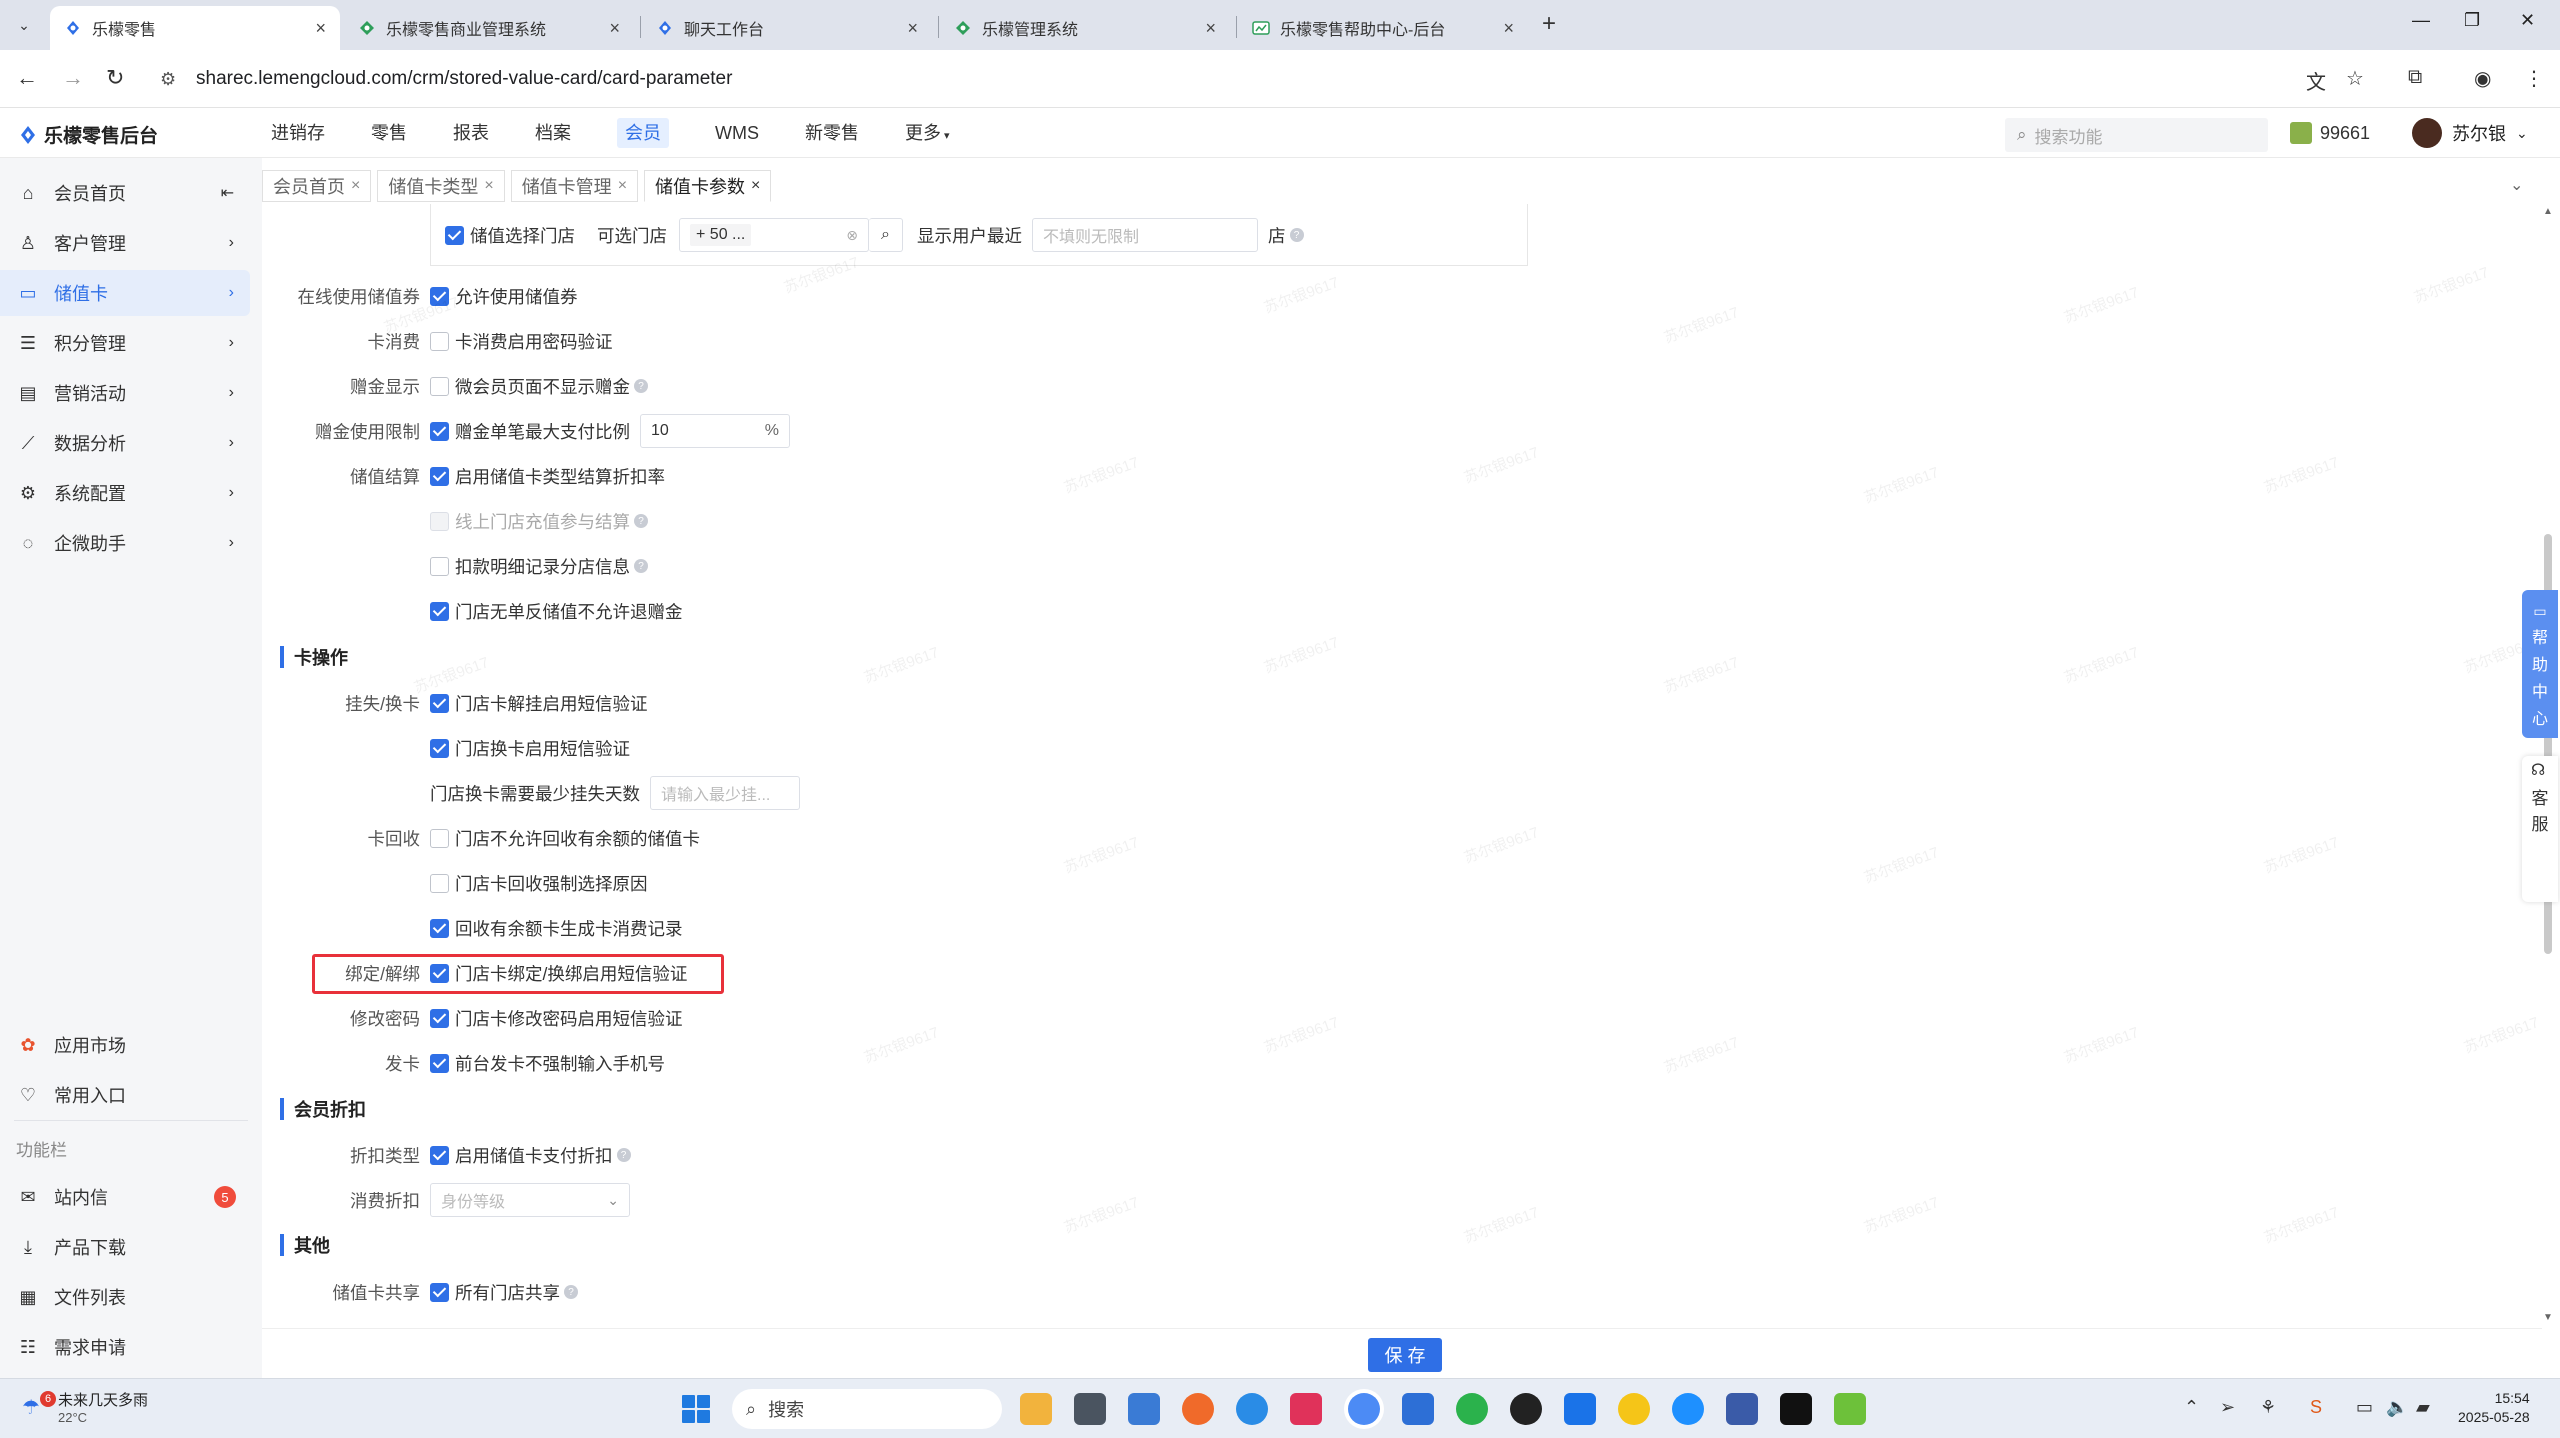  I want to click on sidebar-item-files: ▦ 文件列表, so click(125, 1297).